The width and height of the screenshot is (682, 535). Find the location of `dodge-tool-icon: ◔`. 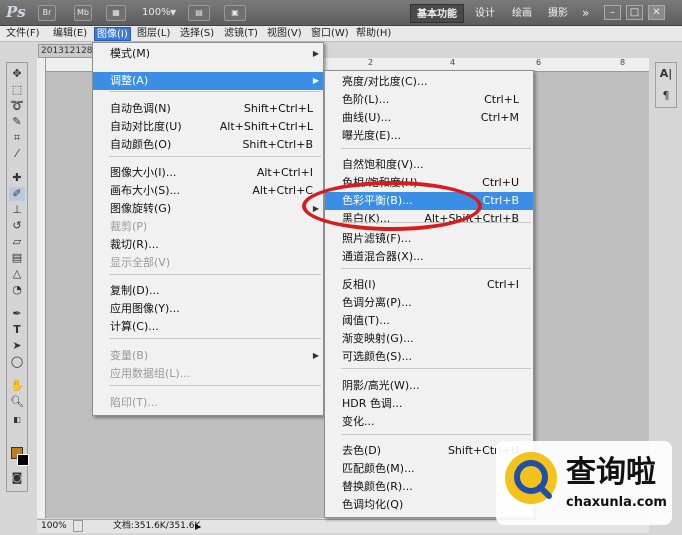

dodge-tool-icon: ◔ is located at coordinates (17, 290).